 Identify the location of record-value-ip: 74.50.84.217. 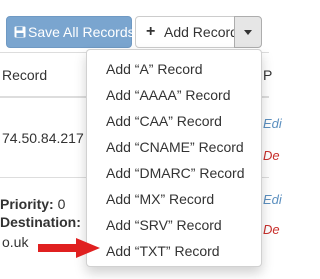
(43, 138).